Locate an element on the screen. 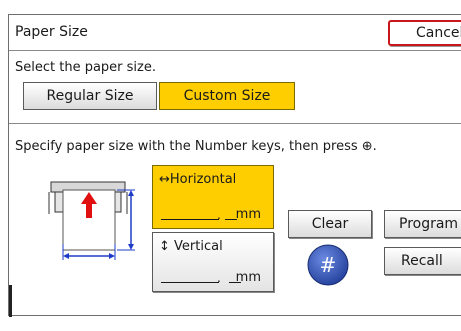 The image size is (461, 331). title-bar: Paper Size Cancel is located at coordinates (235, 33).